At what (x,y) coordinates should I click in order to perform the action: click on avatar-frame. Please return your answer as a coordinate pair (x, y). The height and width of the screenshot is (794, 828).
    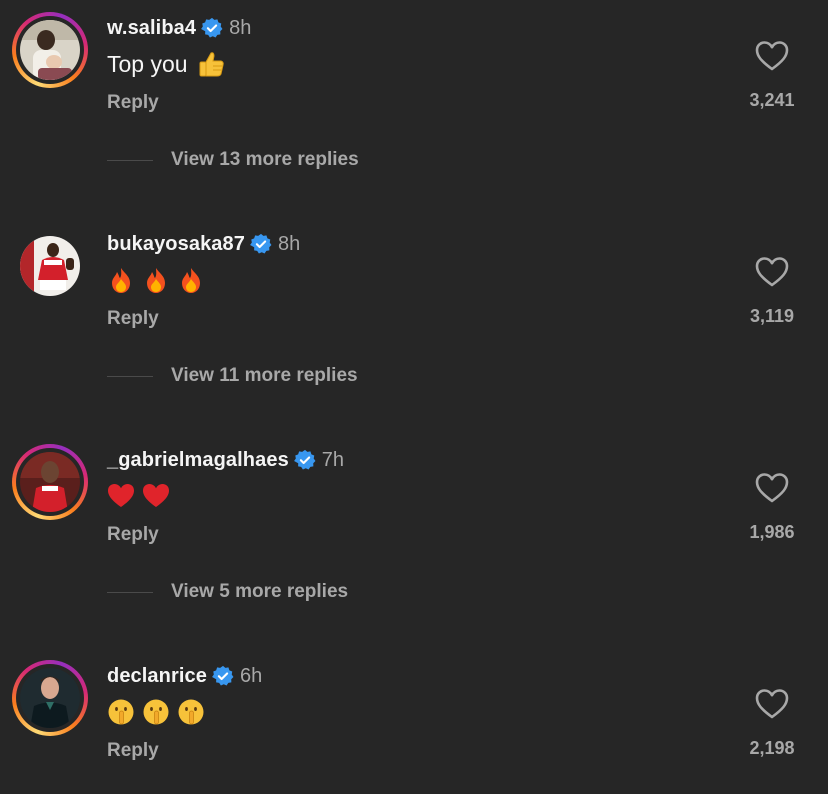
    Looking at the image, I should click on (50, 266).